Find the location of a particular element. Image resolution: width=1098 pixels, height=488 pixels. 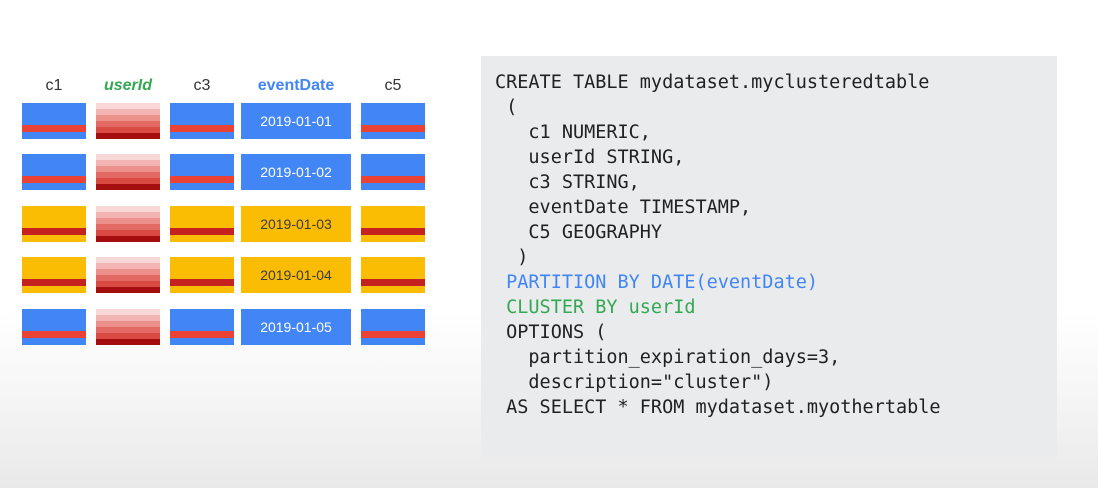

column-header-c1: c1 is located at coordinates (54, 85).